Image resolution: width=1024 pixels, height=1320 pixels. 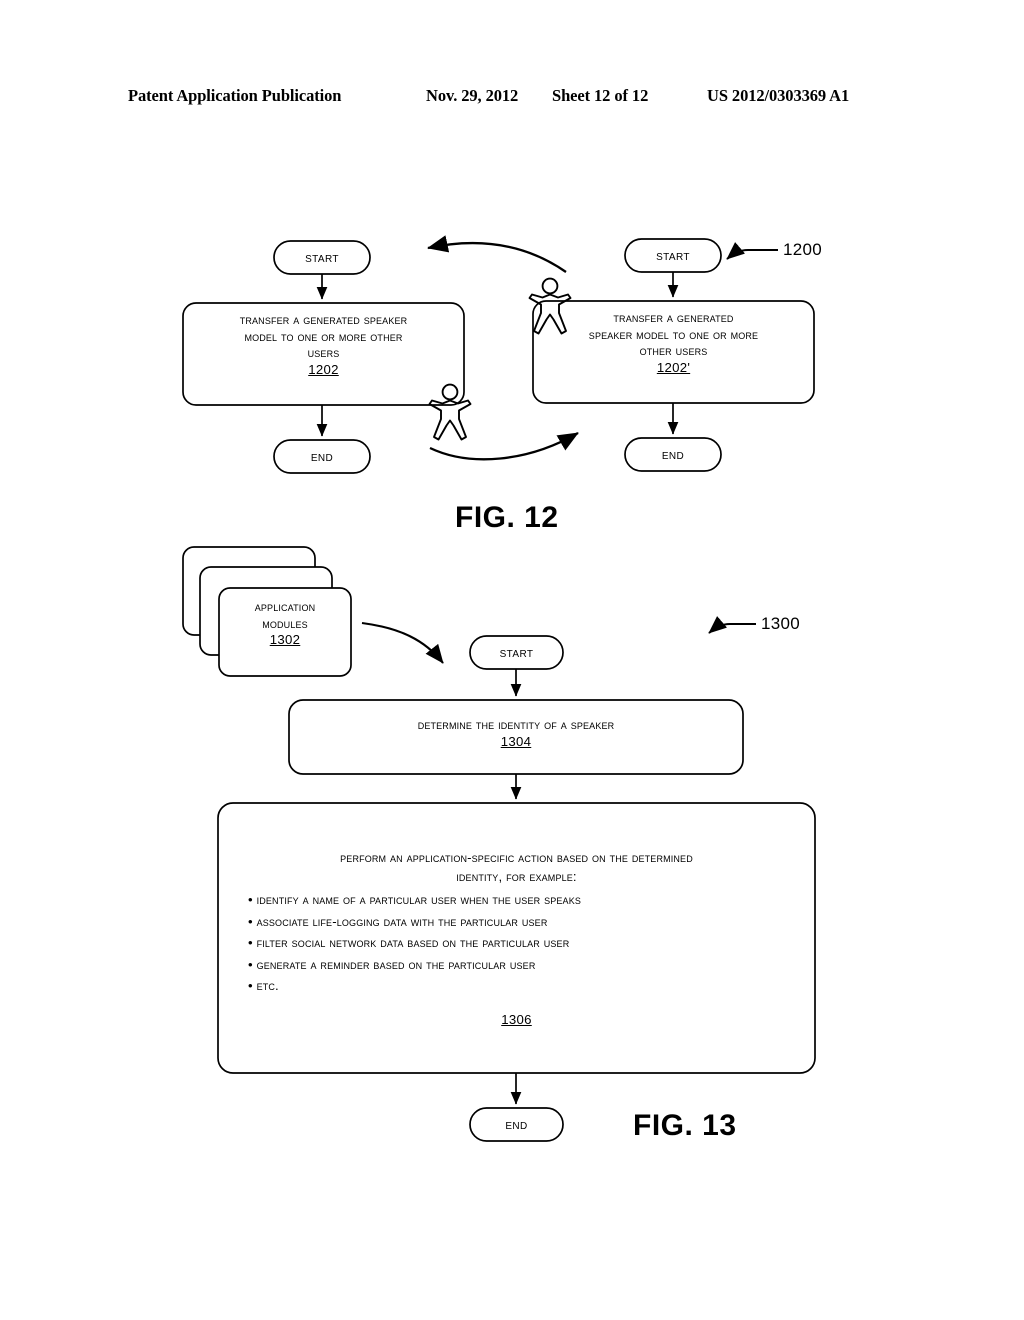 I want to click on fig12-right-process-ref: 1202', so click(x=673, y=367).